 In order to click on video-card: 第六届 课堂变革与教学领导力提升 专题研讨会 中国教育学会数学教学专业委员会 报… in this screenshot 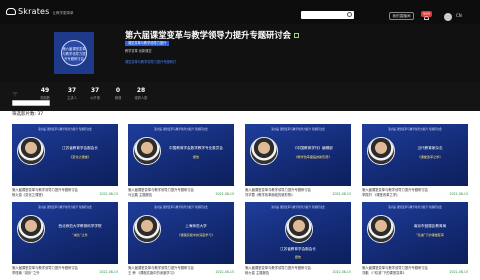, I will do `click(181, 162)`.